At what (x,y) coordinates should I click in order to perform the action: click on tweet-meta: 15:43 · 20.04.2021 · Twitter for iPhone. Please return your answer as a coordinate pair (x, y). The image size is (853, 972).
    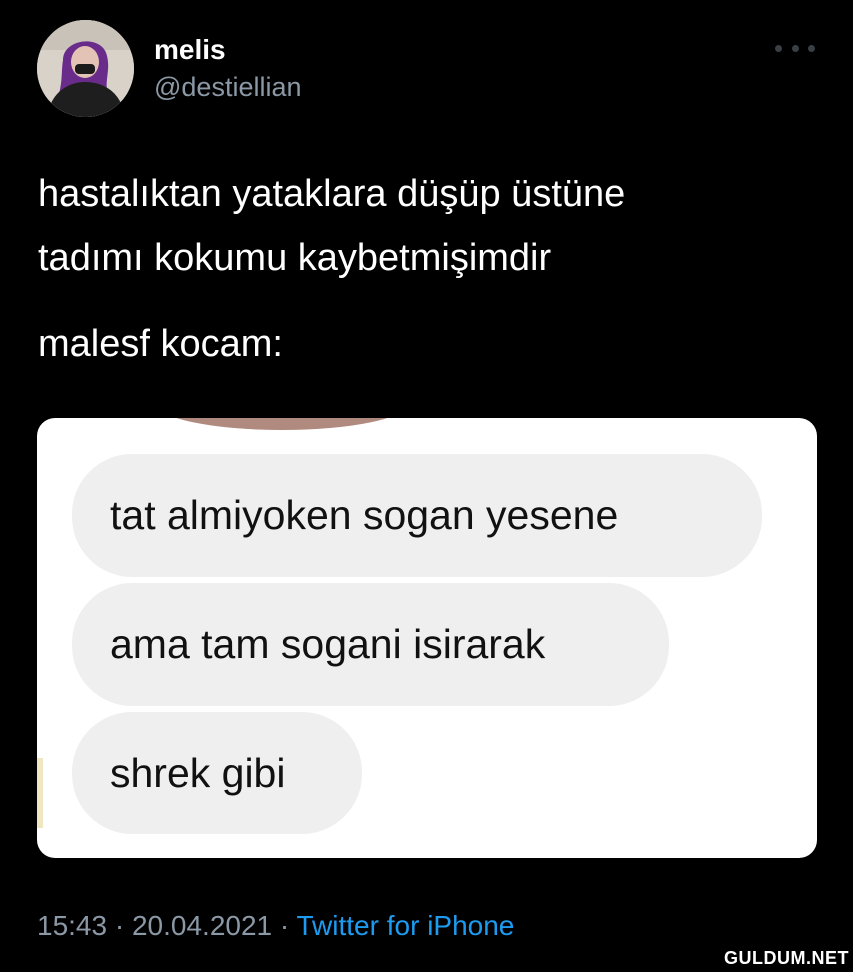
    Looking at the image, I should click on (275, 926).